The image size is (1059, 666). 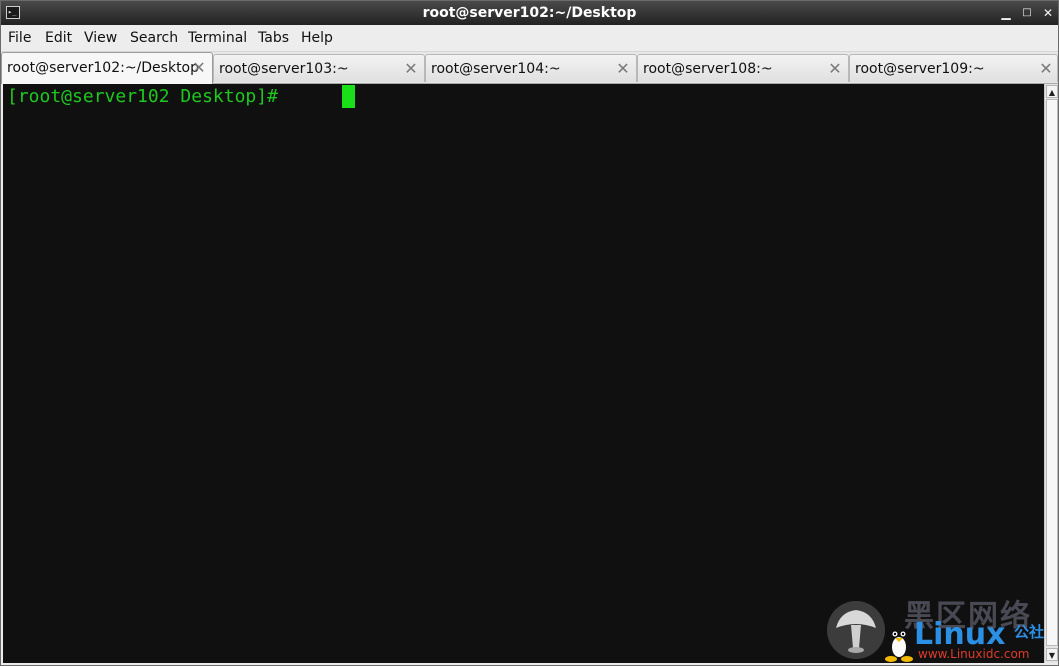 I want to click on menu-terminal: Terminal, so click(x=217, y=38).